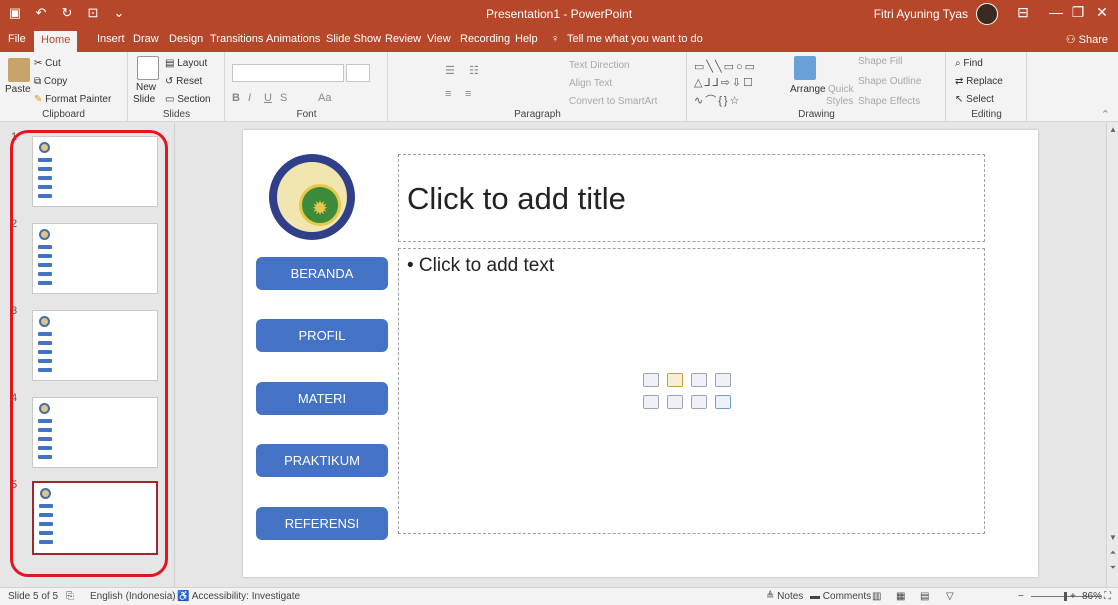 The width and height of the screenshot is (1118, 605). Describe the element at coordinates (56, 41) in the screenshot. I see `tab-home: Home` at that location.